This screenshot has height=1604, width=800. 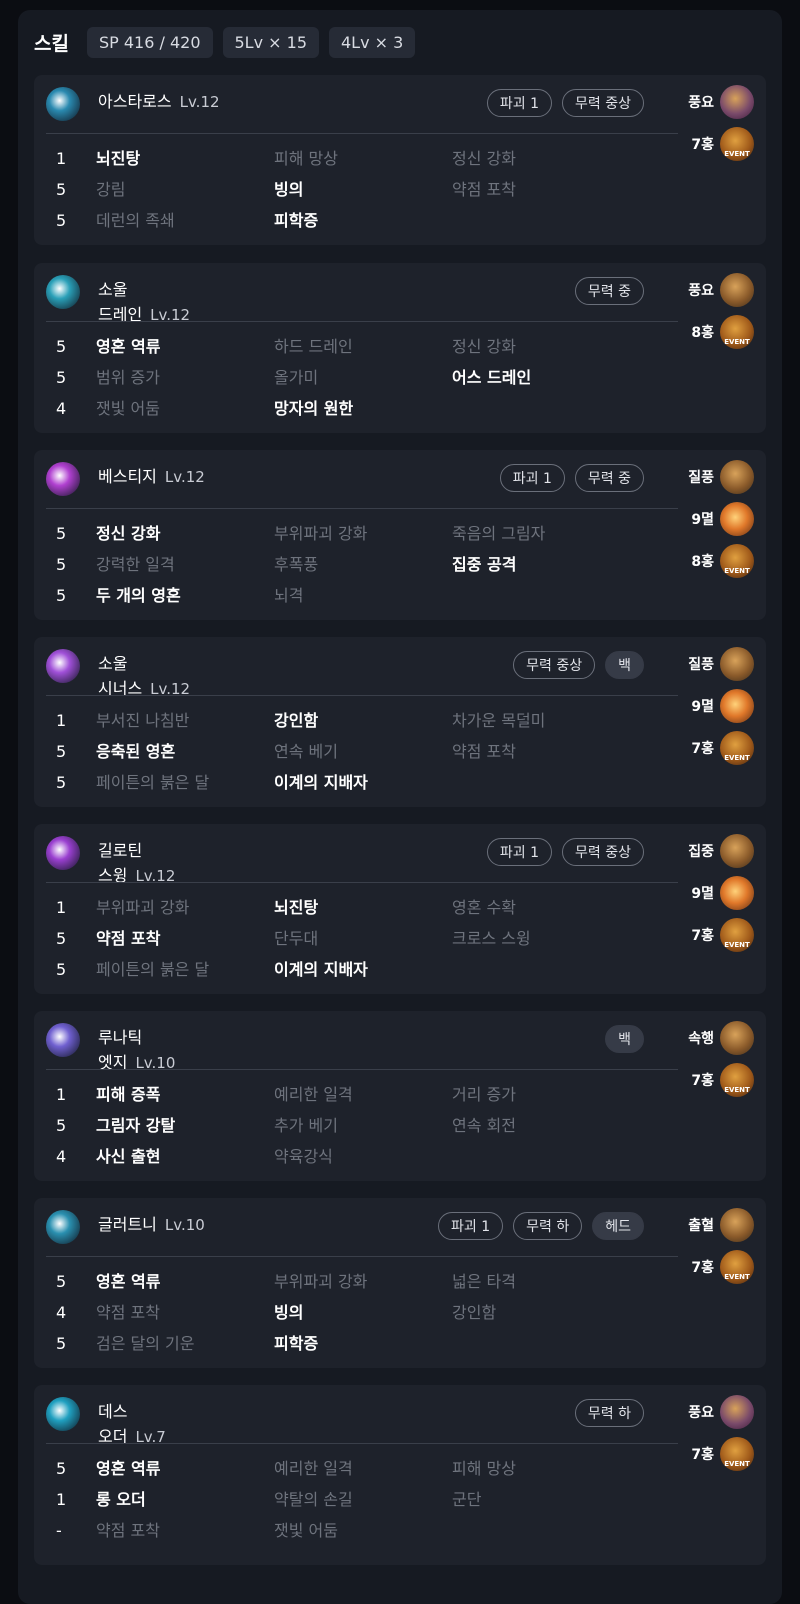 I want to click on tripod-option: 군단, so click(x=467, y=1499).